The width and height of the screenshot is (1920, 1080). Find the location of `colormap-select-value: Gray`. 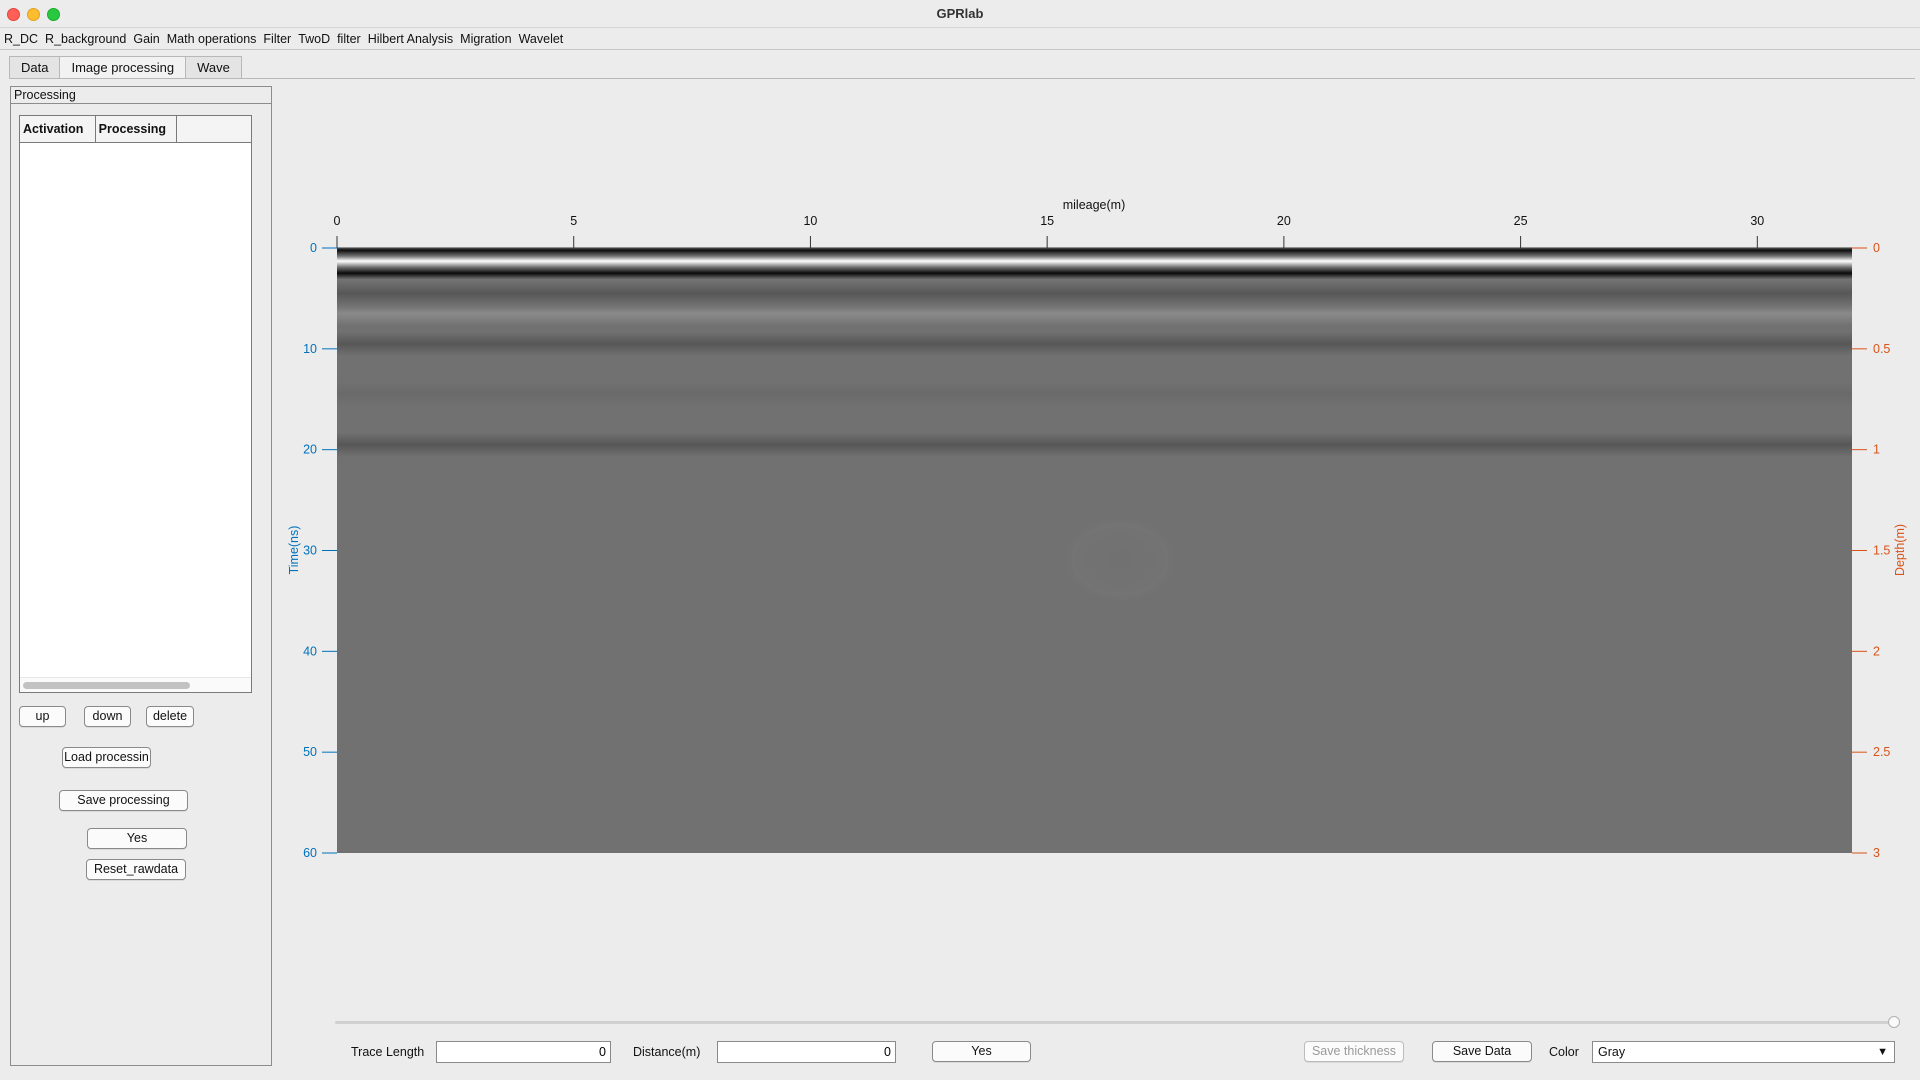

colormap-select-value: Gray is located at coordinates (1612, 1052).